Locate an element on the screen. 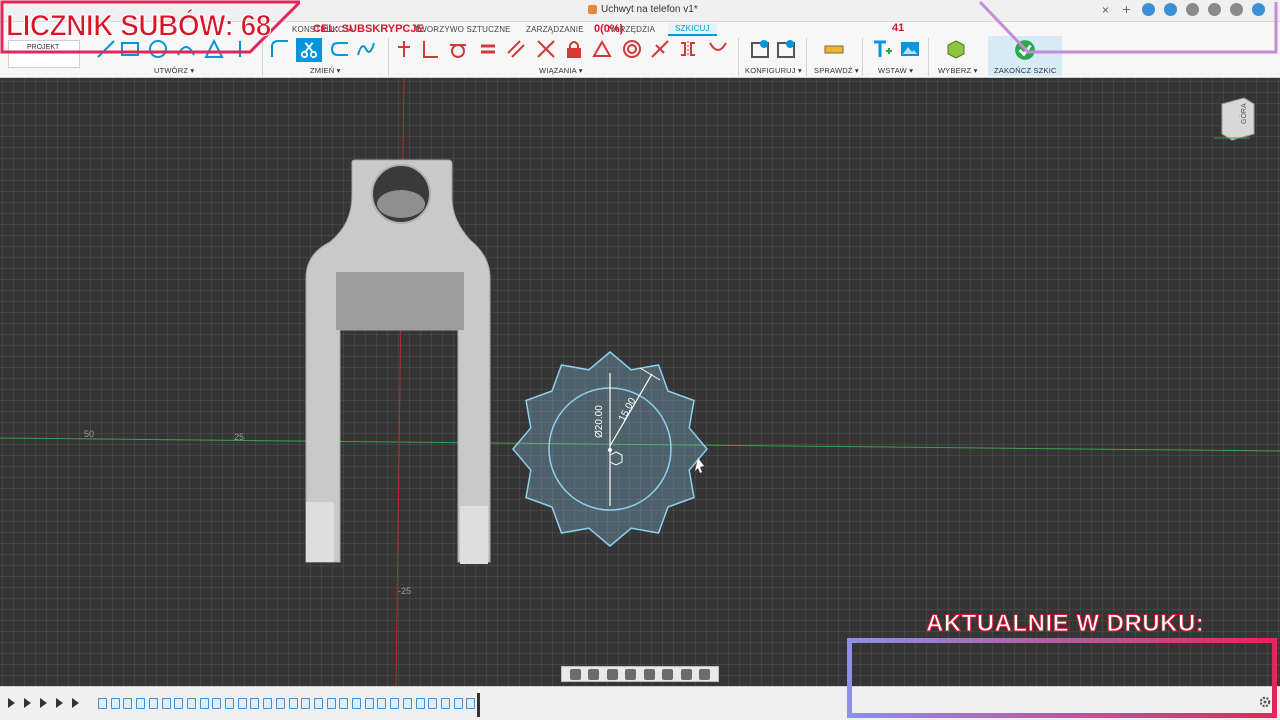  configure-table-icon is located at coordinates (760, 49).